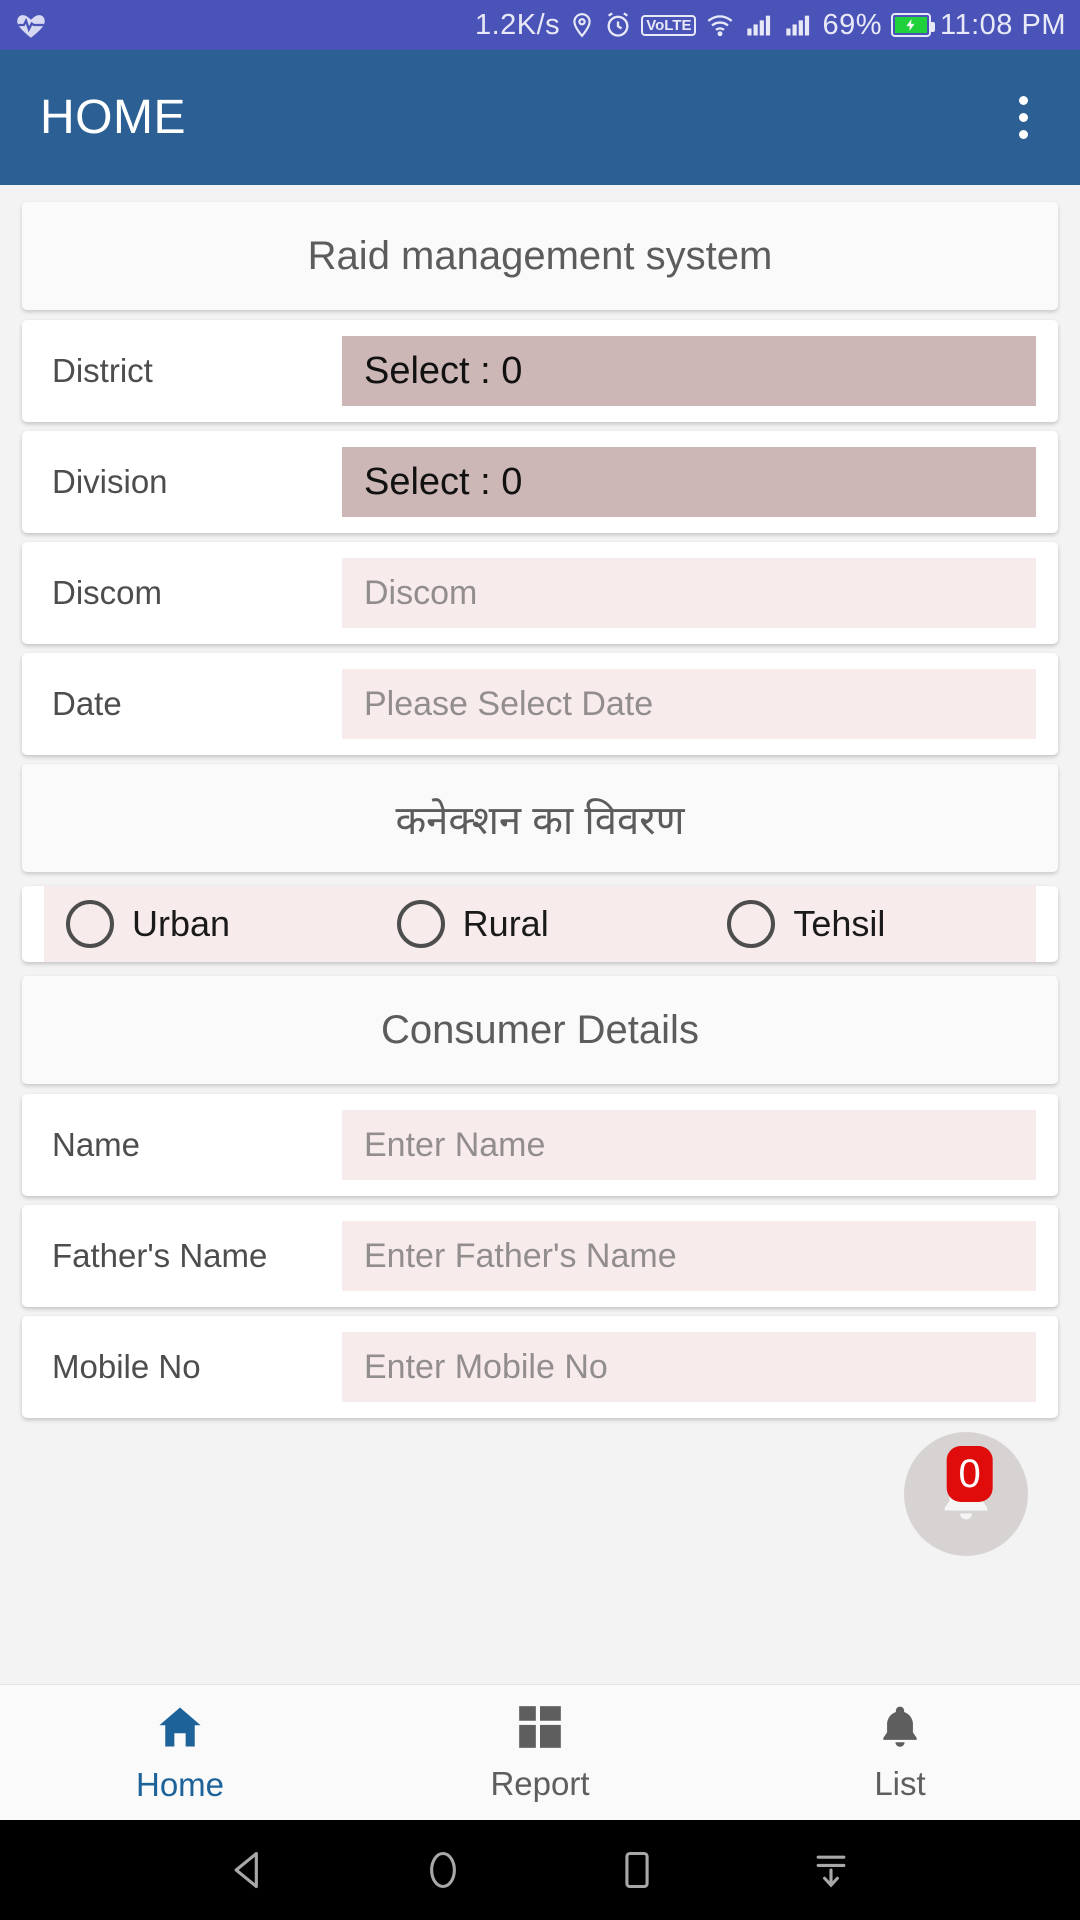  I want to click on name-input: Enter Name, so click(689, 1145).